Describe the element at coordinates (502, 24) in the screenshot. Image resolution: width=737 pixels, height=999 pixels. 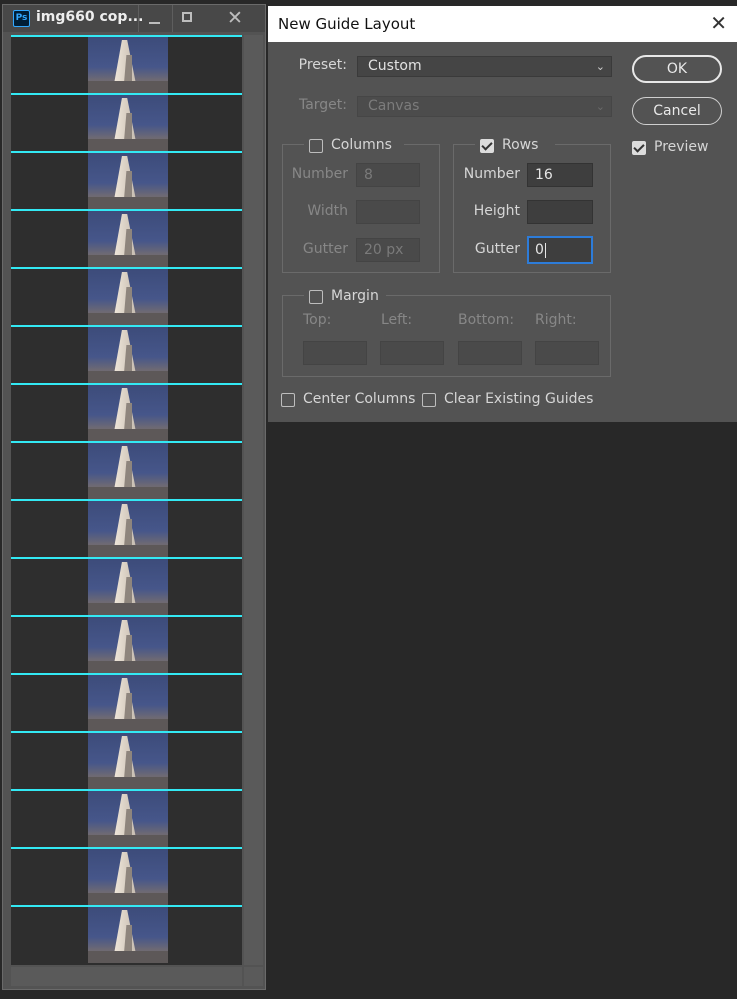
I see `dialog-titlebar: New Guide Layout ✕` at that location.